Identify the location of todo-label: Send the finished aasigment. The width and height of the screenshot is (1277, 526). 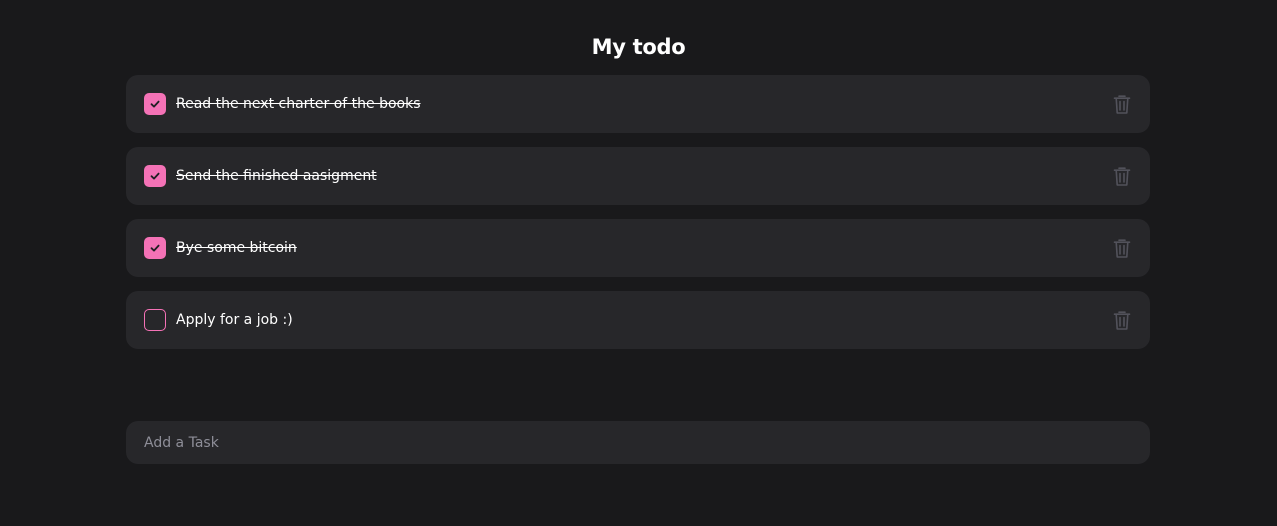
(276, 176).